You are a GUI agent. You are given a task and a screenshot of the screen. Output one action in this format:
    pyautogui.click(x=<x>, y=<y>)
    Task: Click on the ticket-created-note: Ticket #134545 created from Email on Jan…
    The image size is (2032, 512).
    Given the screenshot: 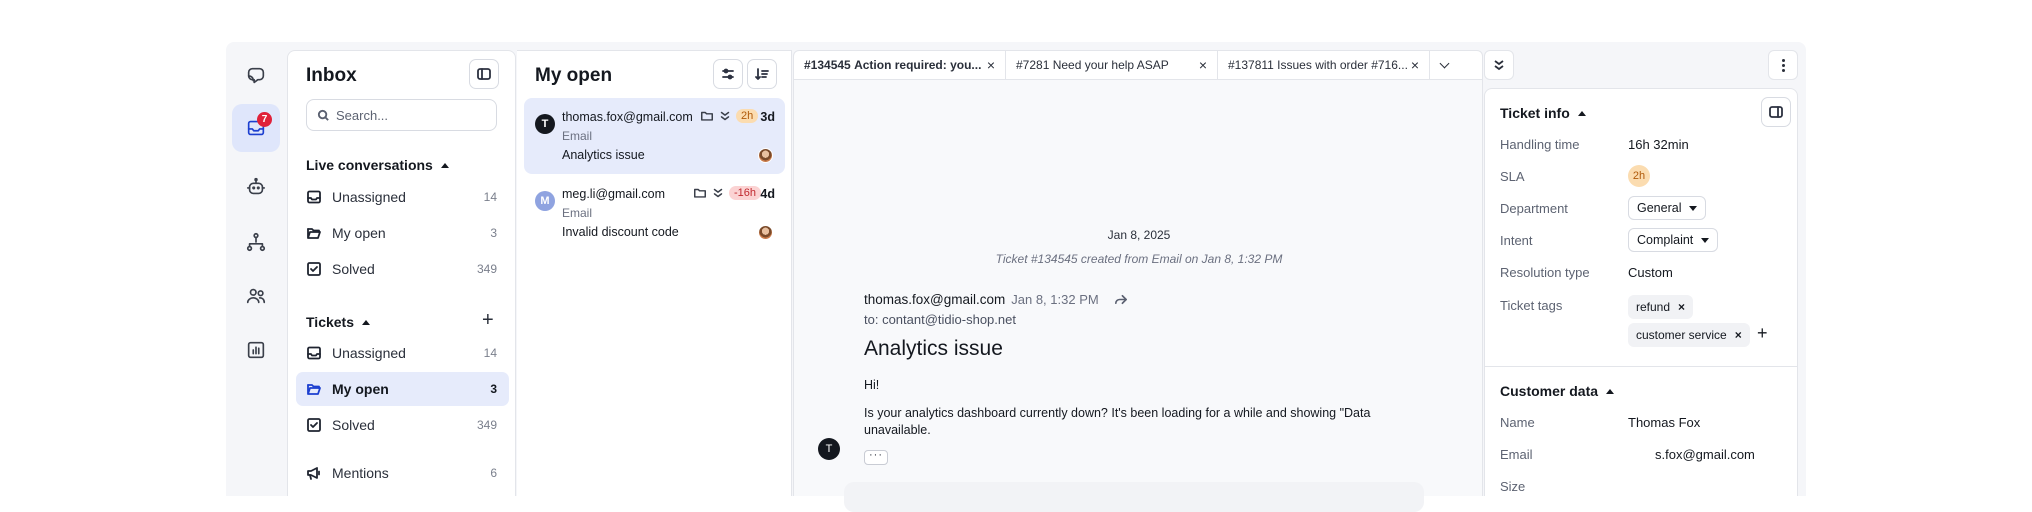 What is the action you would take?
    pyautogui.click(x=1139, y=259)
    